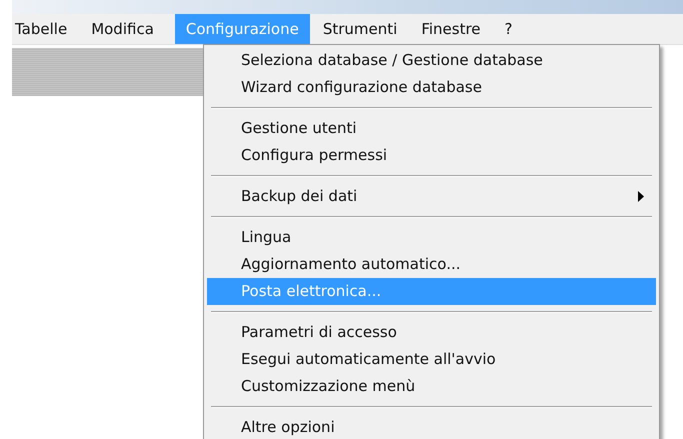 This screenshot has width=683, height=439. I want to click on menu-item: Customizzazione menù, so click(431, 386).